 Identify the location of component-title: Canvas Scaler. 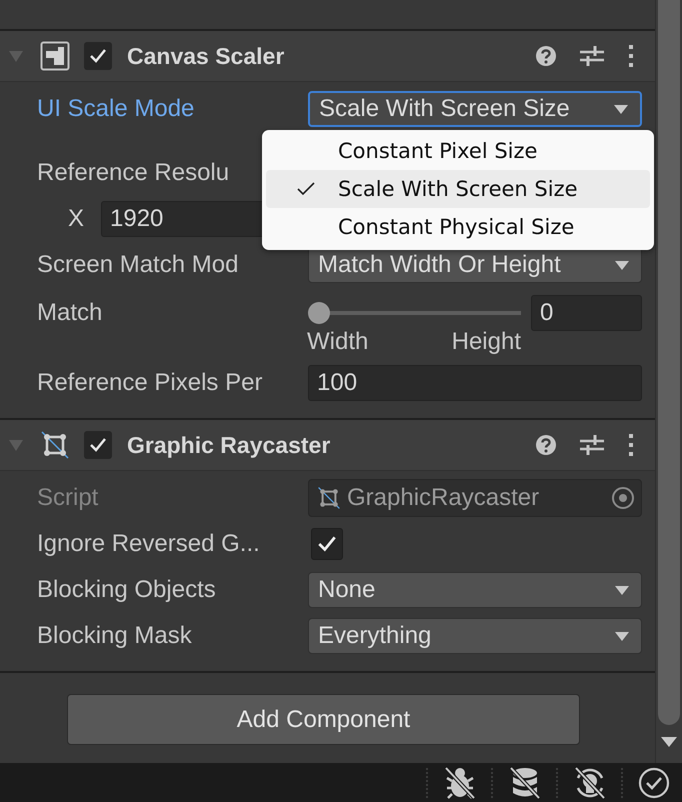
(205, 56).